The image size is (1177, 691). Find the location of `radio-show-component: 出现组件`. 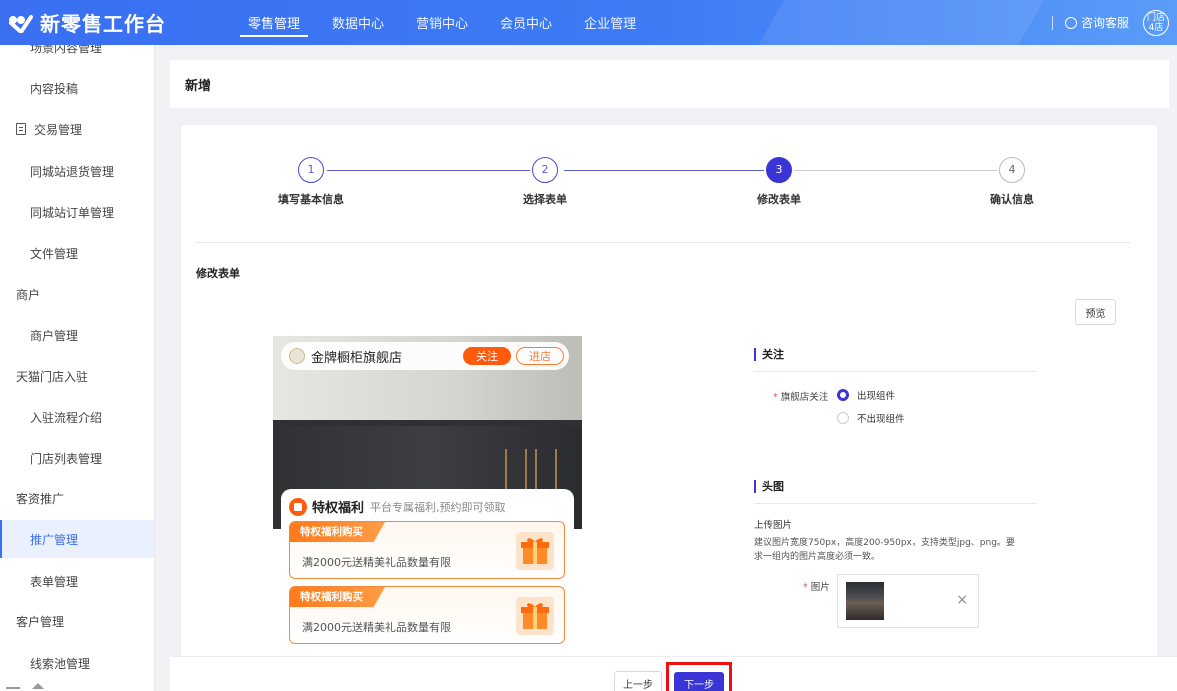

radio-show-component: 出现组件 is located at coordinates (866, 395).